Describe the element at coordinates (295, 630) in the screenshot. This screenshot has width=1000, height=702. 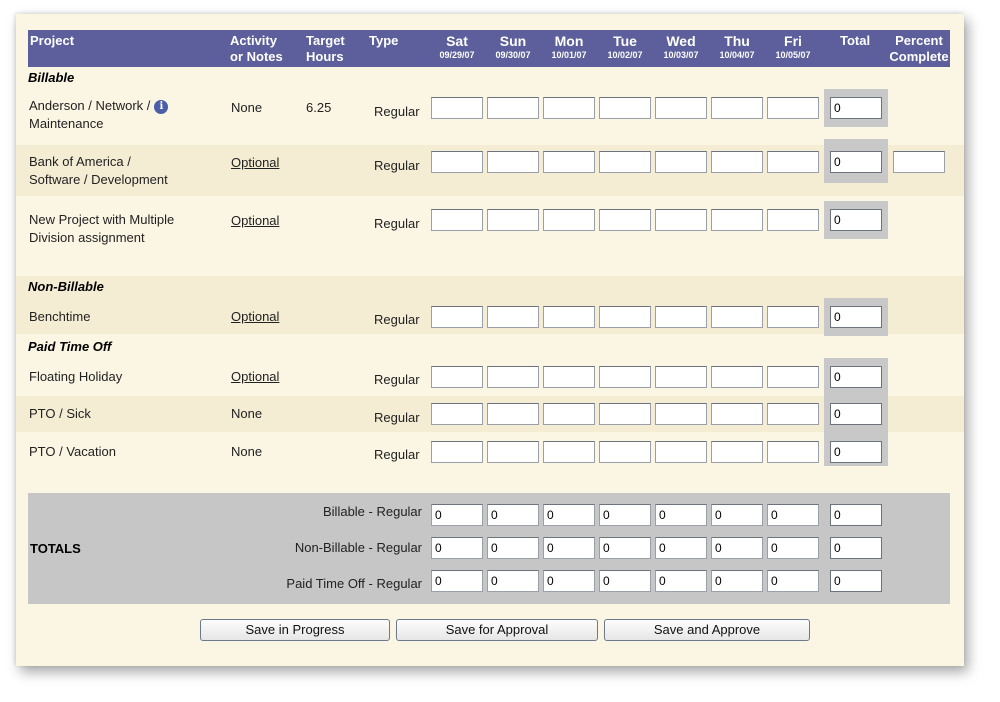
I see `save-in-progress-button: Save in Progress` at that location.